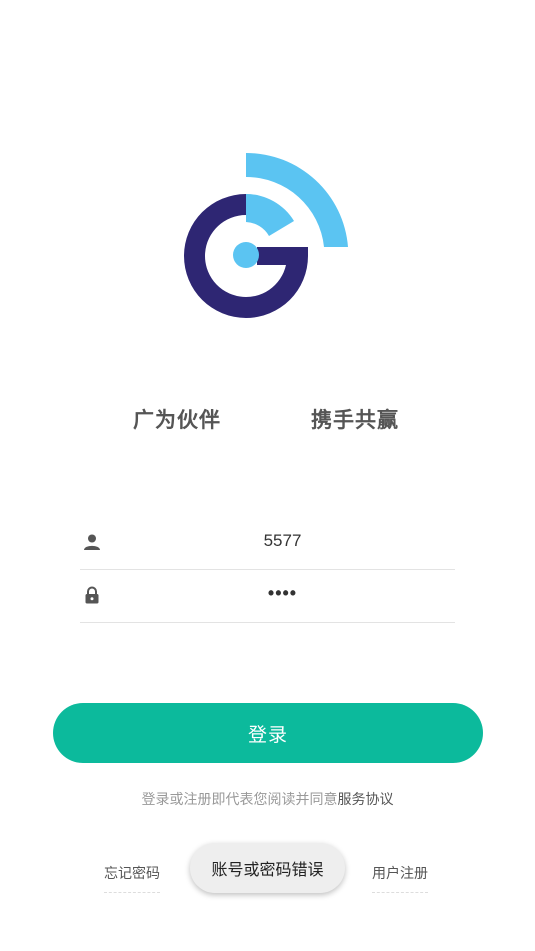 This screenshot has width=535, height=951. Describe the element at coordinates (92, 595) in the screenshot. I see `lock-icon` at that location.